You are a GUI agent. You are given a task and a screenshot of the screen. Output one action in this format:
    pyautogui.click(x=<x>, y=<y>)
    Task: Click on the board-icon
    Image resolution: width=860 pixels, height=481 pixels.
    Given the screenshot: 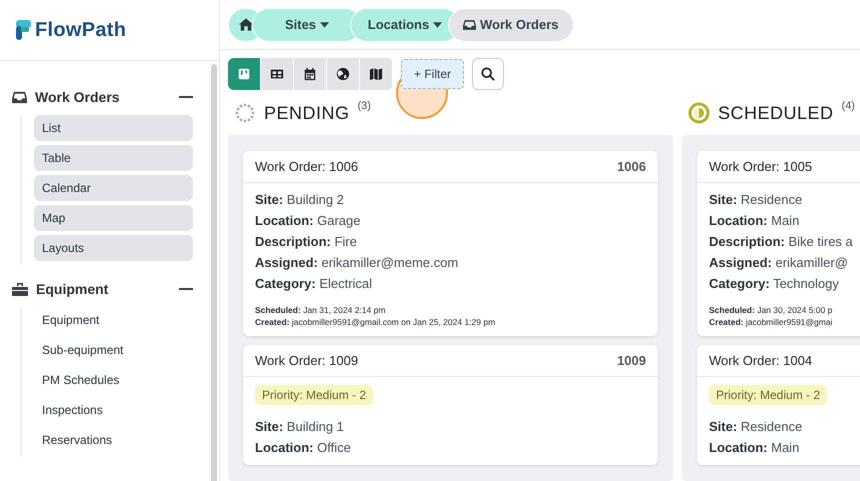 What is the action you would take?
    pyautogui.click(x=244, y=74)
    